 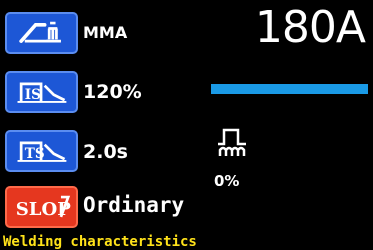 I want to click on status-label: Welding characteristics, so click(x=100, y=242).